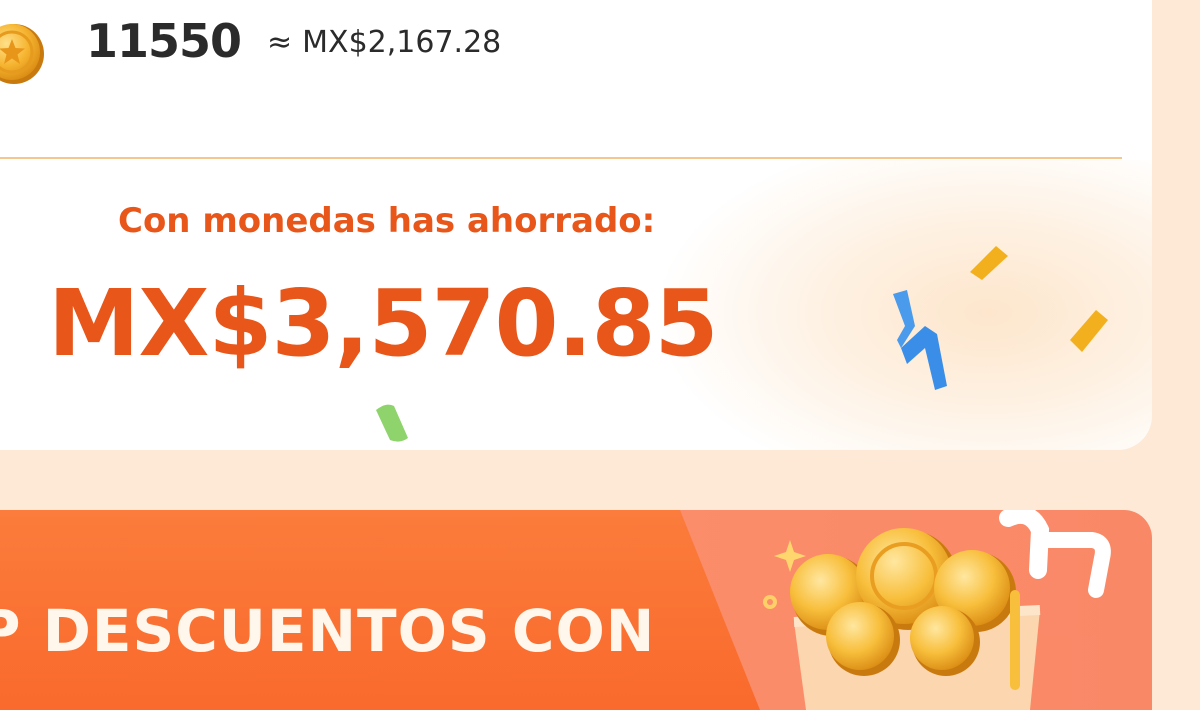 Image resolution: width=1200 pixels, height=710 pixels. Describe the element at coordinates (328, 631) in the screenshot. I see `banner-title: P DESCUENTOS CON` at that location.